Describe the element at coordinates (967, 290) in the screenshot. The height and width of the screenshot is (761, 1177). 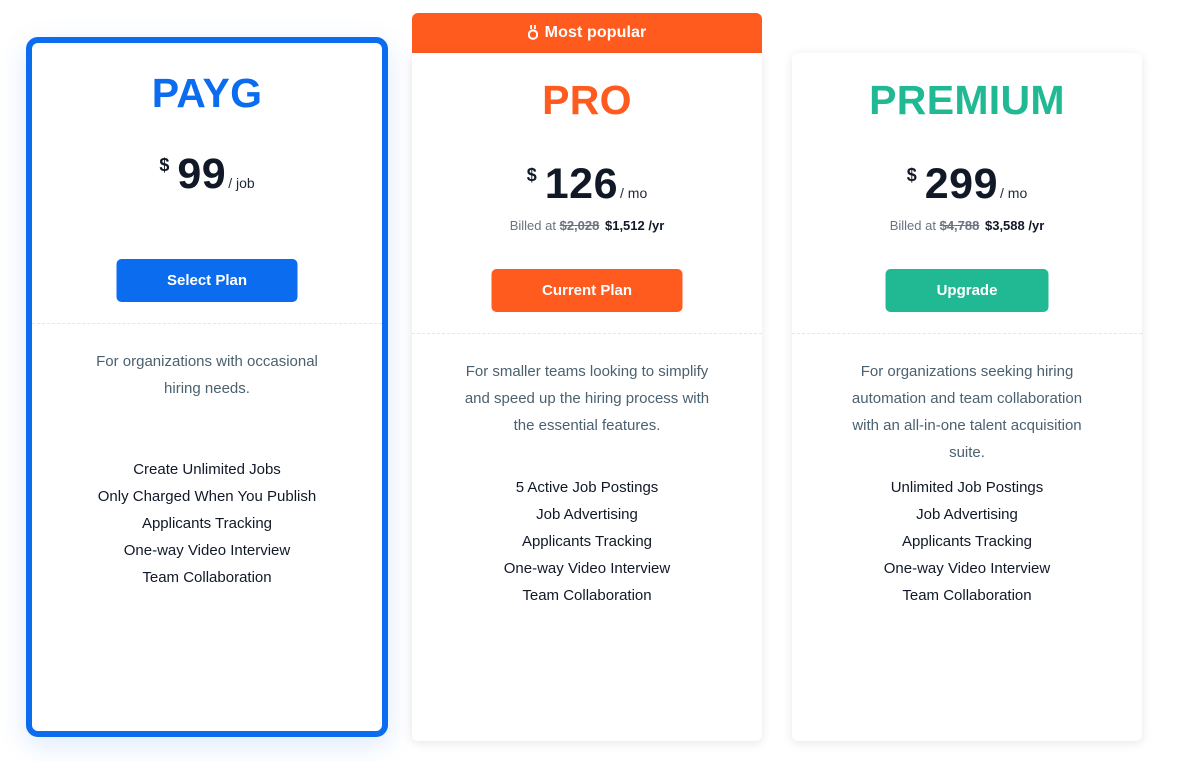
I see `upgrade-button: Upgrade` at that location.